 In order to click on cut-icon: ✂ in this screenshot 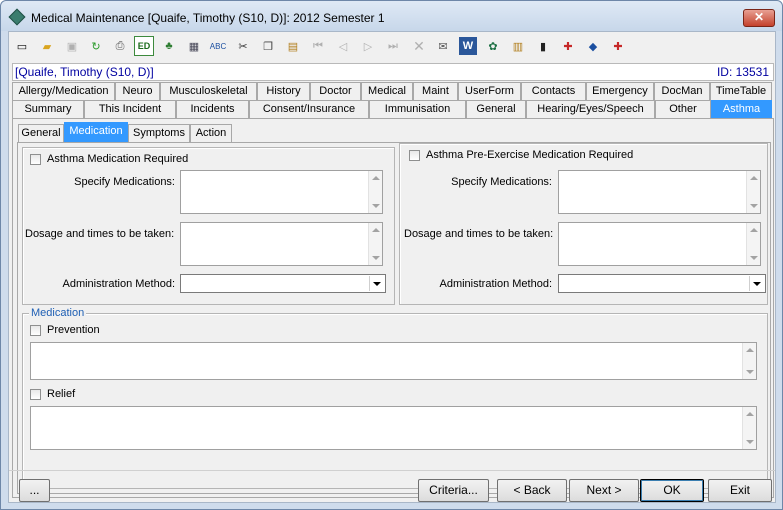, I will do `click(243, 46)`.